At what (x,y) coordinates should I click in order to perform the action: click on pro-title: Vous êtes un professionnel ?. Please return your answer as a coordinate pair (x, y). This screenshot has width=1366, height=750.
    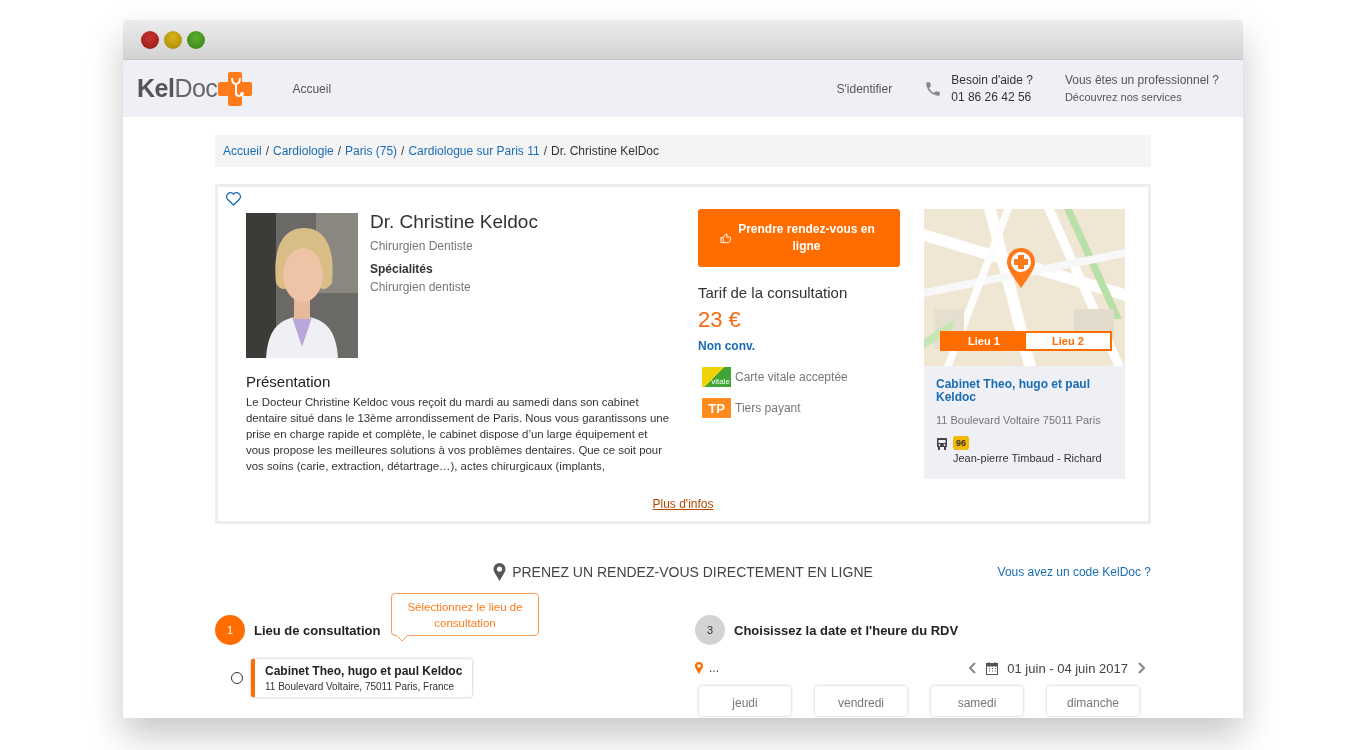
    Looking at the image, I should click on (1141, 80).